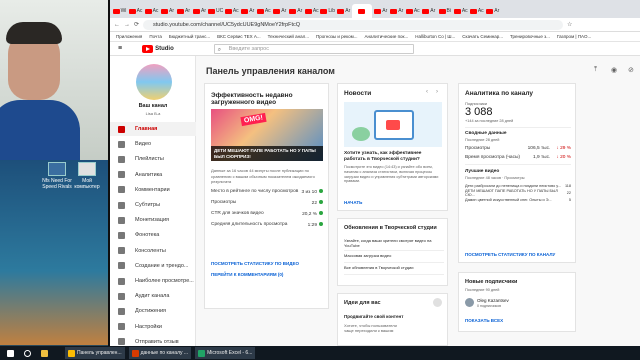  Describe the element at coordinates (153, 220) in the screenshot. I see `sidebar-item: Монетизация` at that location.